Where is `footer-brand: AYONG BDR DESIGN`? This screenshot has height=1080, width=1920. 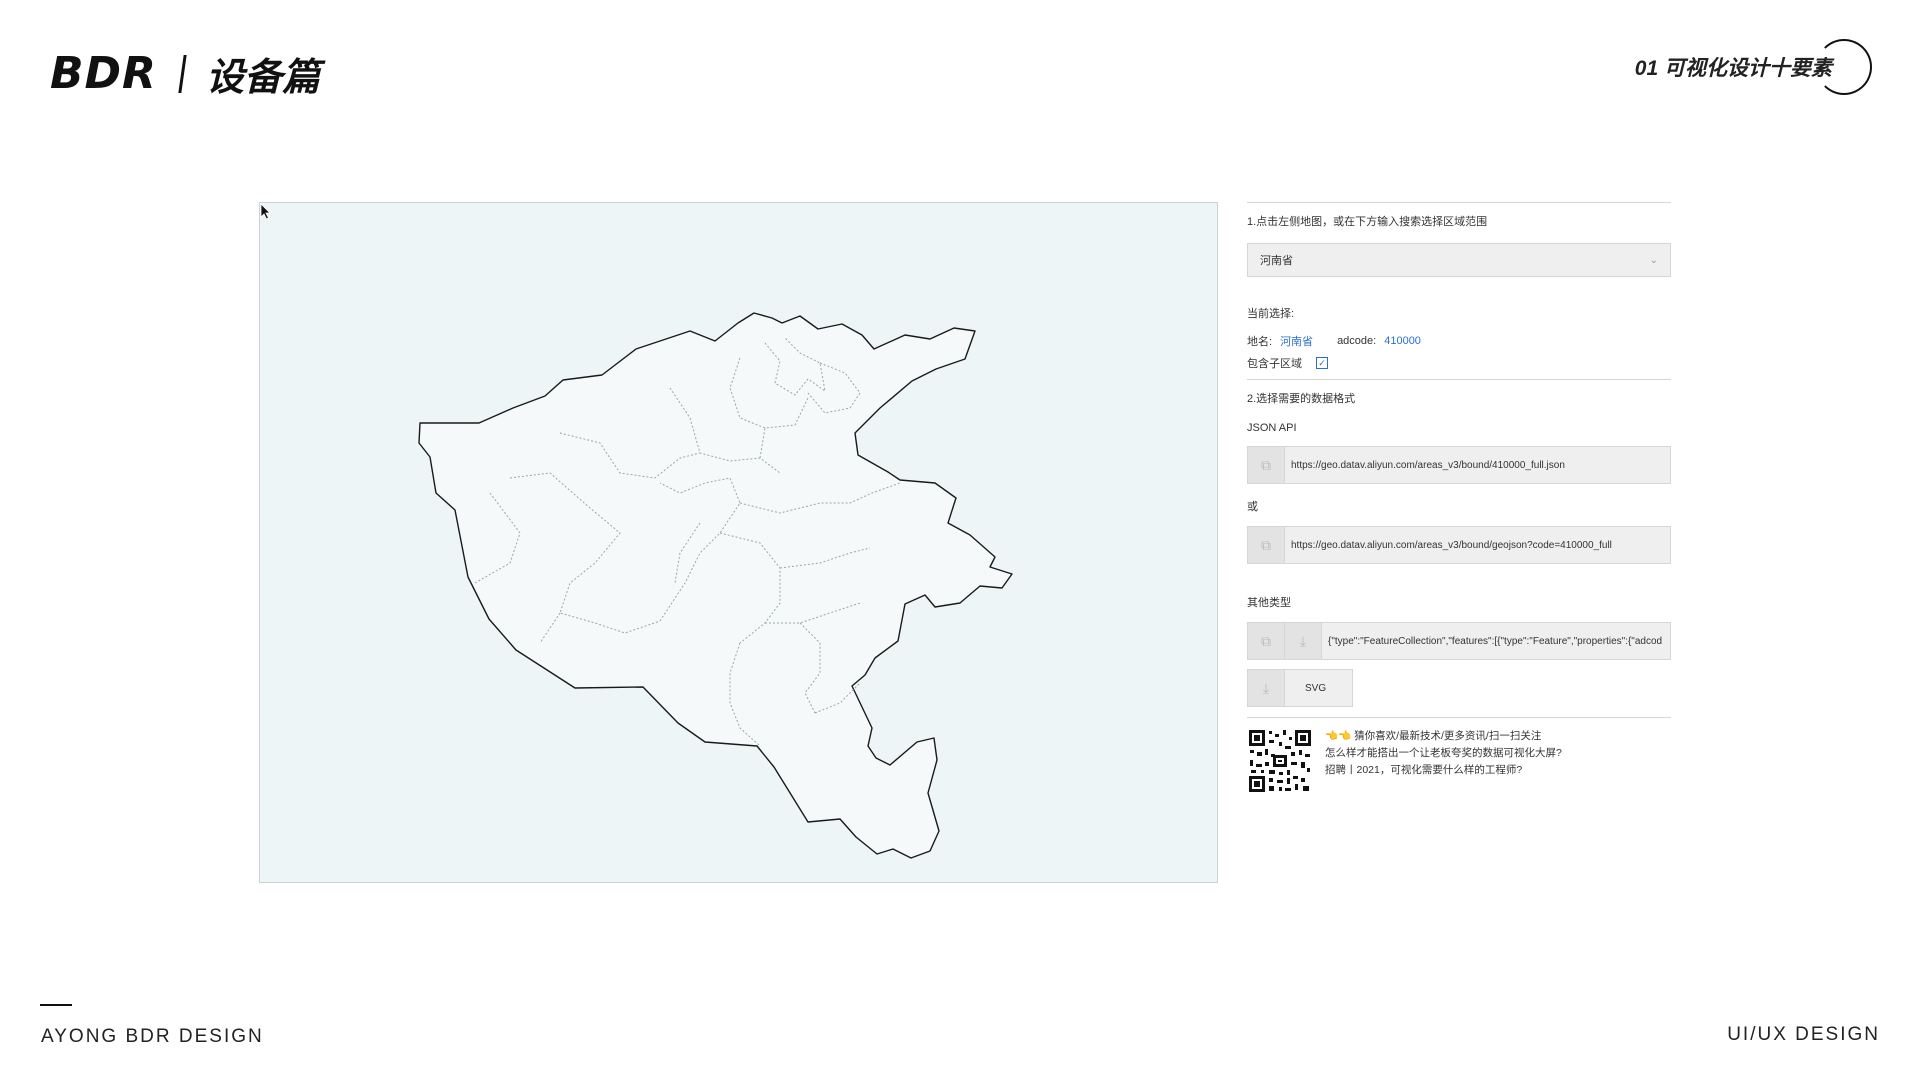 footer-brand: AYONG BDR DESIGN is located at coordinates (152, 1036).